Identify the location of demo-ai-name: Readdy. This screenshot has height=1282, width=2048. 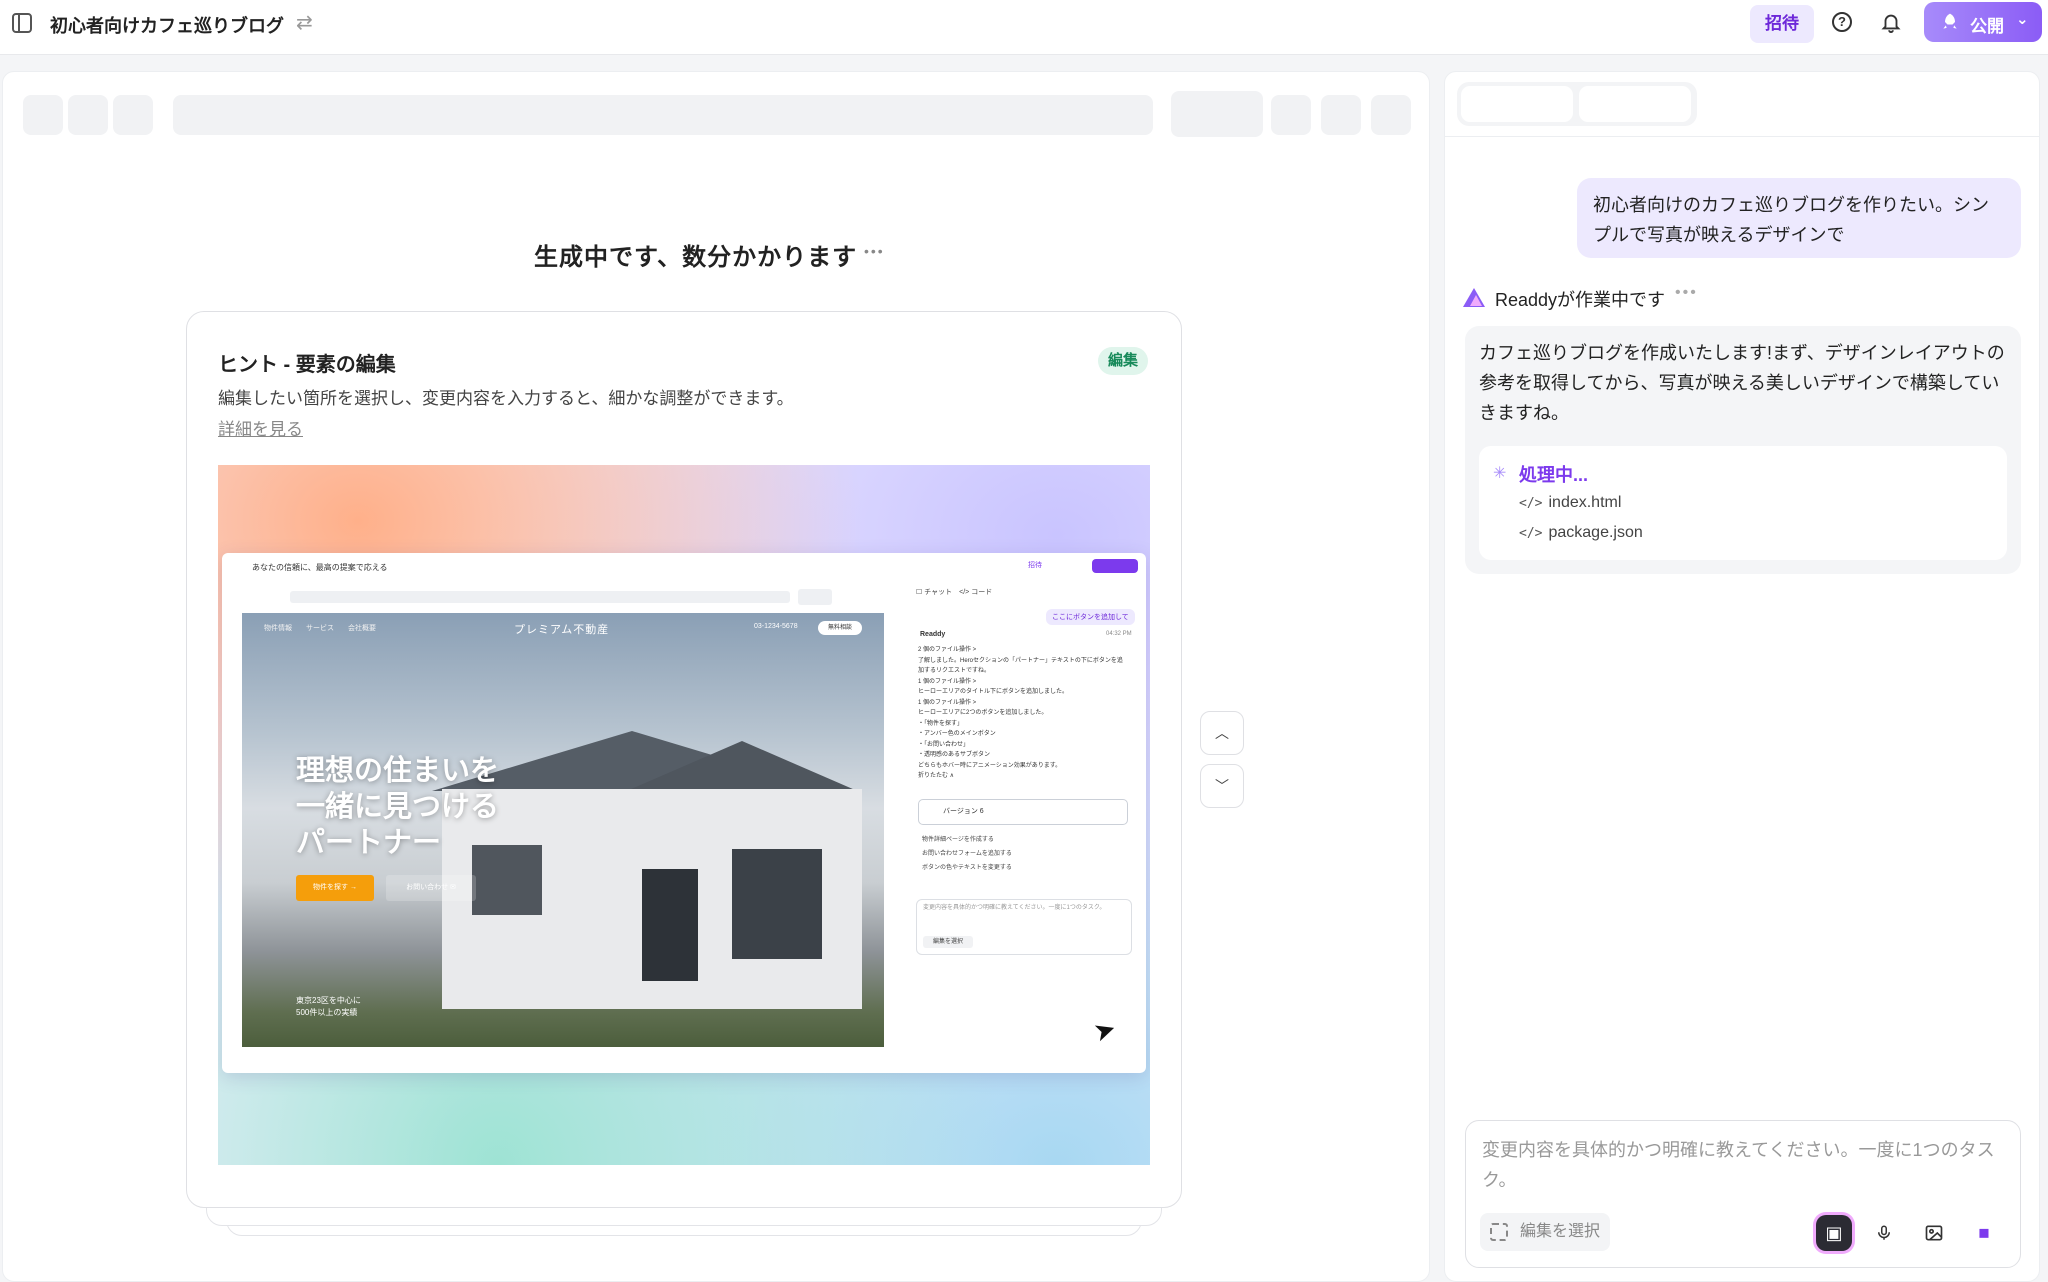
(933, 634).